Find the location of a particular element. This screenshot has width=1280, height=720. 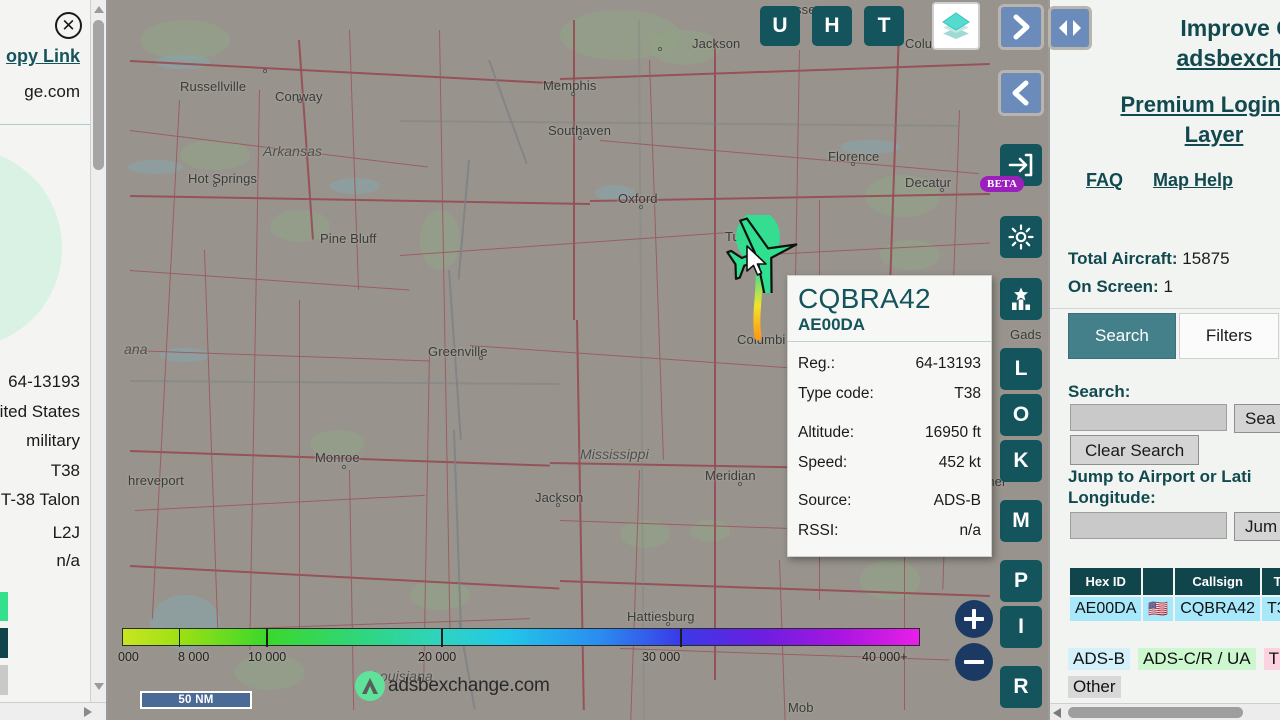

zoom-in-button is located at coordinates (974, 619).